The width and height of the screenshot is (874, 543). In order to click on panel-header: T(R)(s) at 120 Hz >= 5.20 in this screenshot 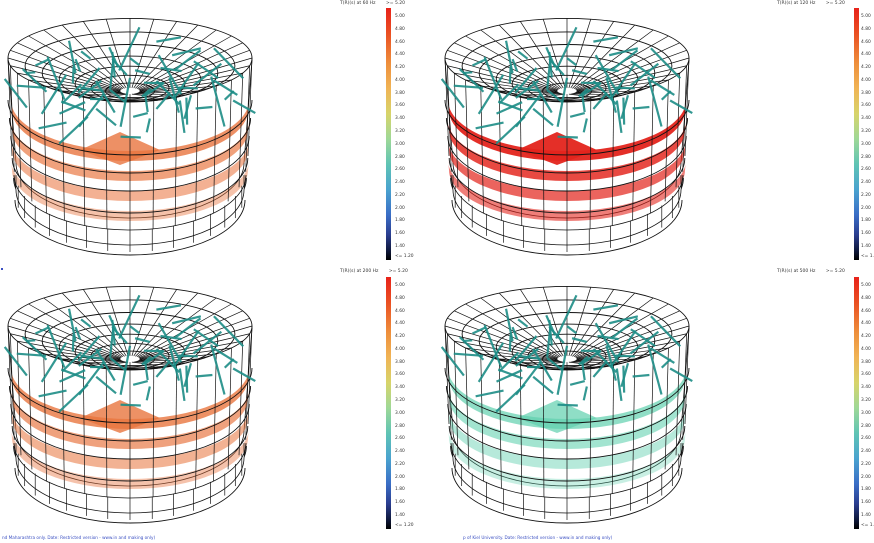, I will do `click(811, 3)`.